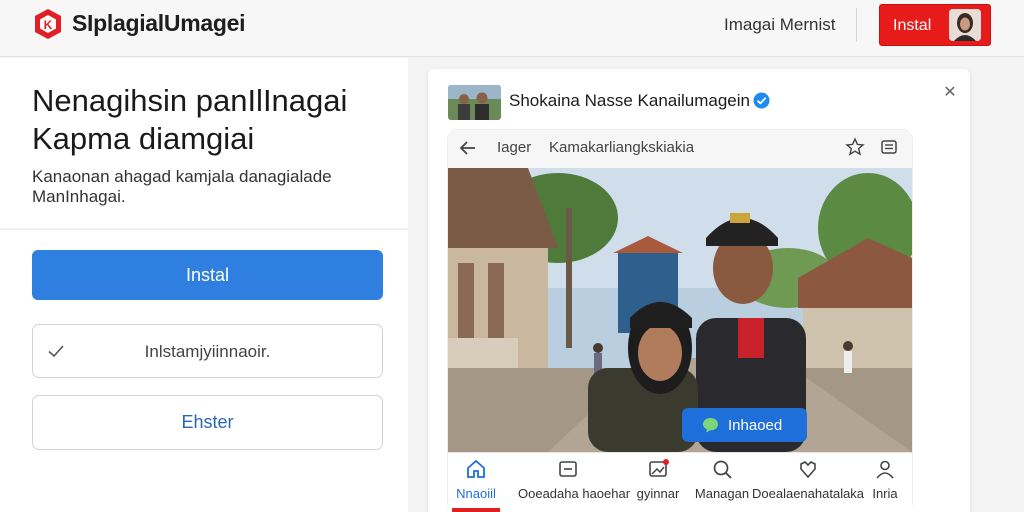  What do you see at coordinates (514, 147) in the screenshot?
I see `url-prefix: Iager` at bounding box center [514, 147].